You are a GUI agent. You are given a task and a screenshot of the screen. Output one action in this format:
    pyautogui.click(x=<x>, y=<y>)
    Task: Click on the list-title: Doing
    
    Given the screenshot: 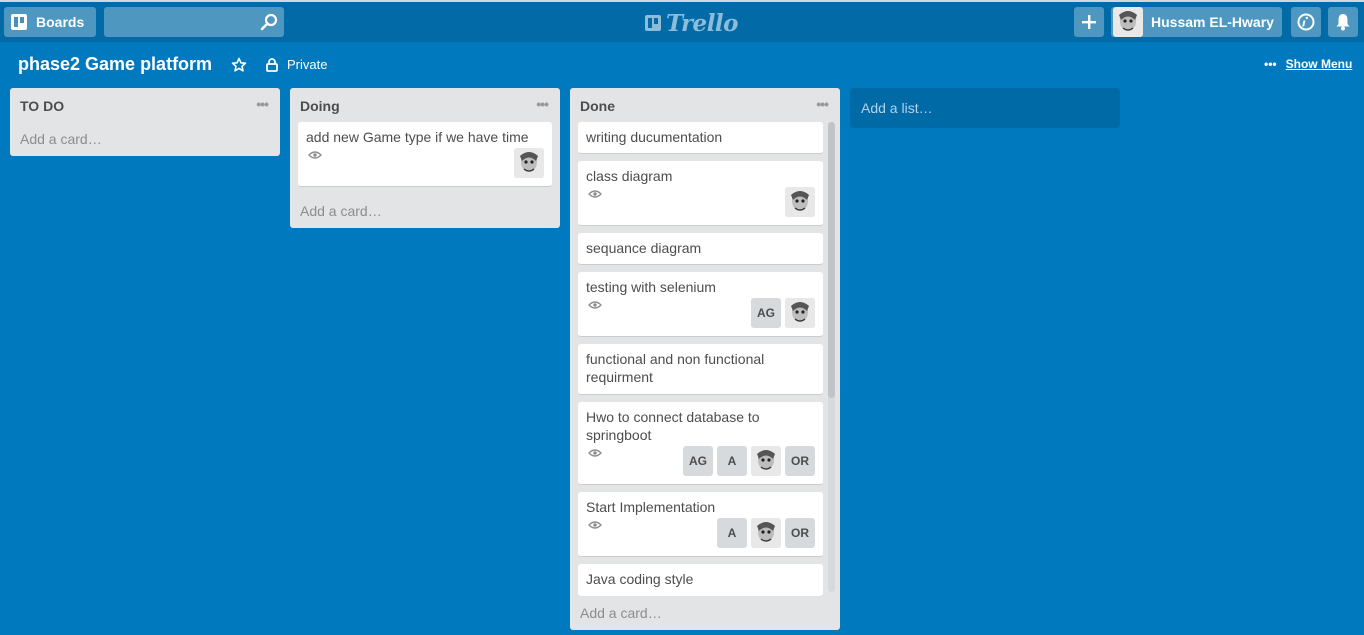 What is the action you would take?
    pyautogui.click(x=320, y=106)
    